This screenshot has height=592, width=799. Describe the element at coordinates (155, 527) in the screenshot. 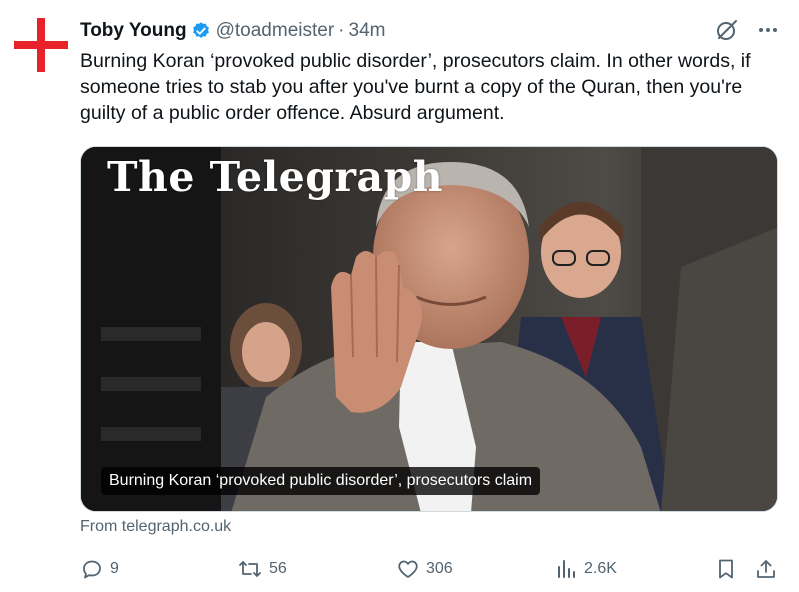

I see `card-source-link: From telegraph.co.uk` at that location.